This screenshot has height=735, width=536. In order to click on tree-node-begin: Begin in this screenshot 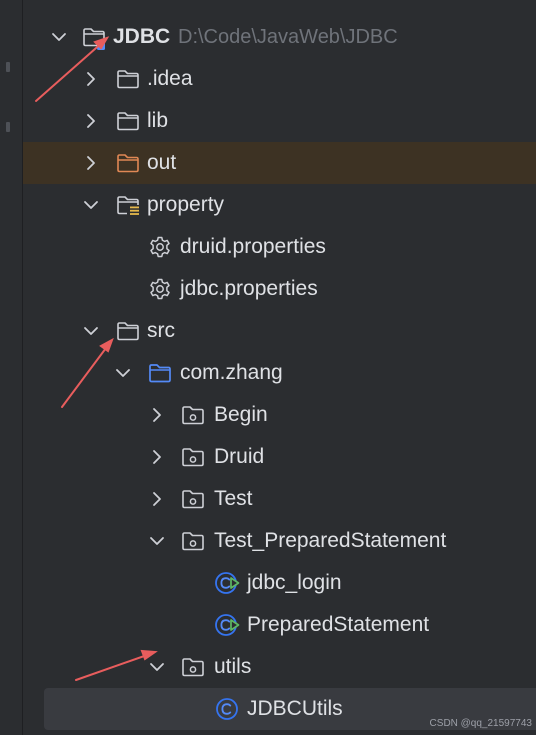, I will do `click(279, 415)`.